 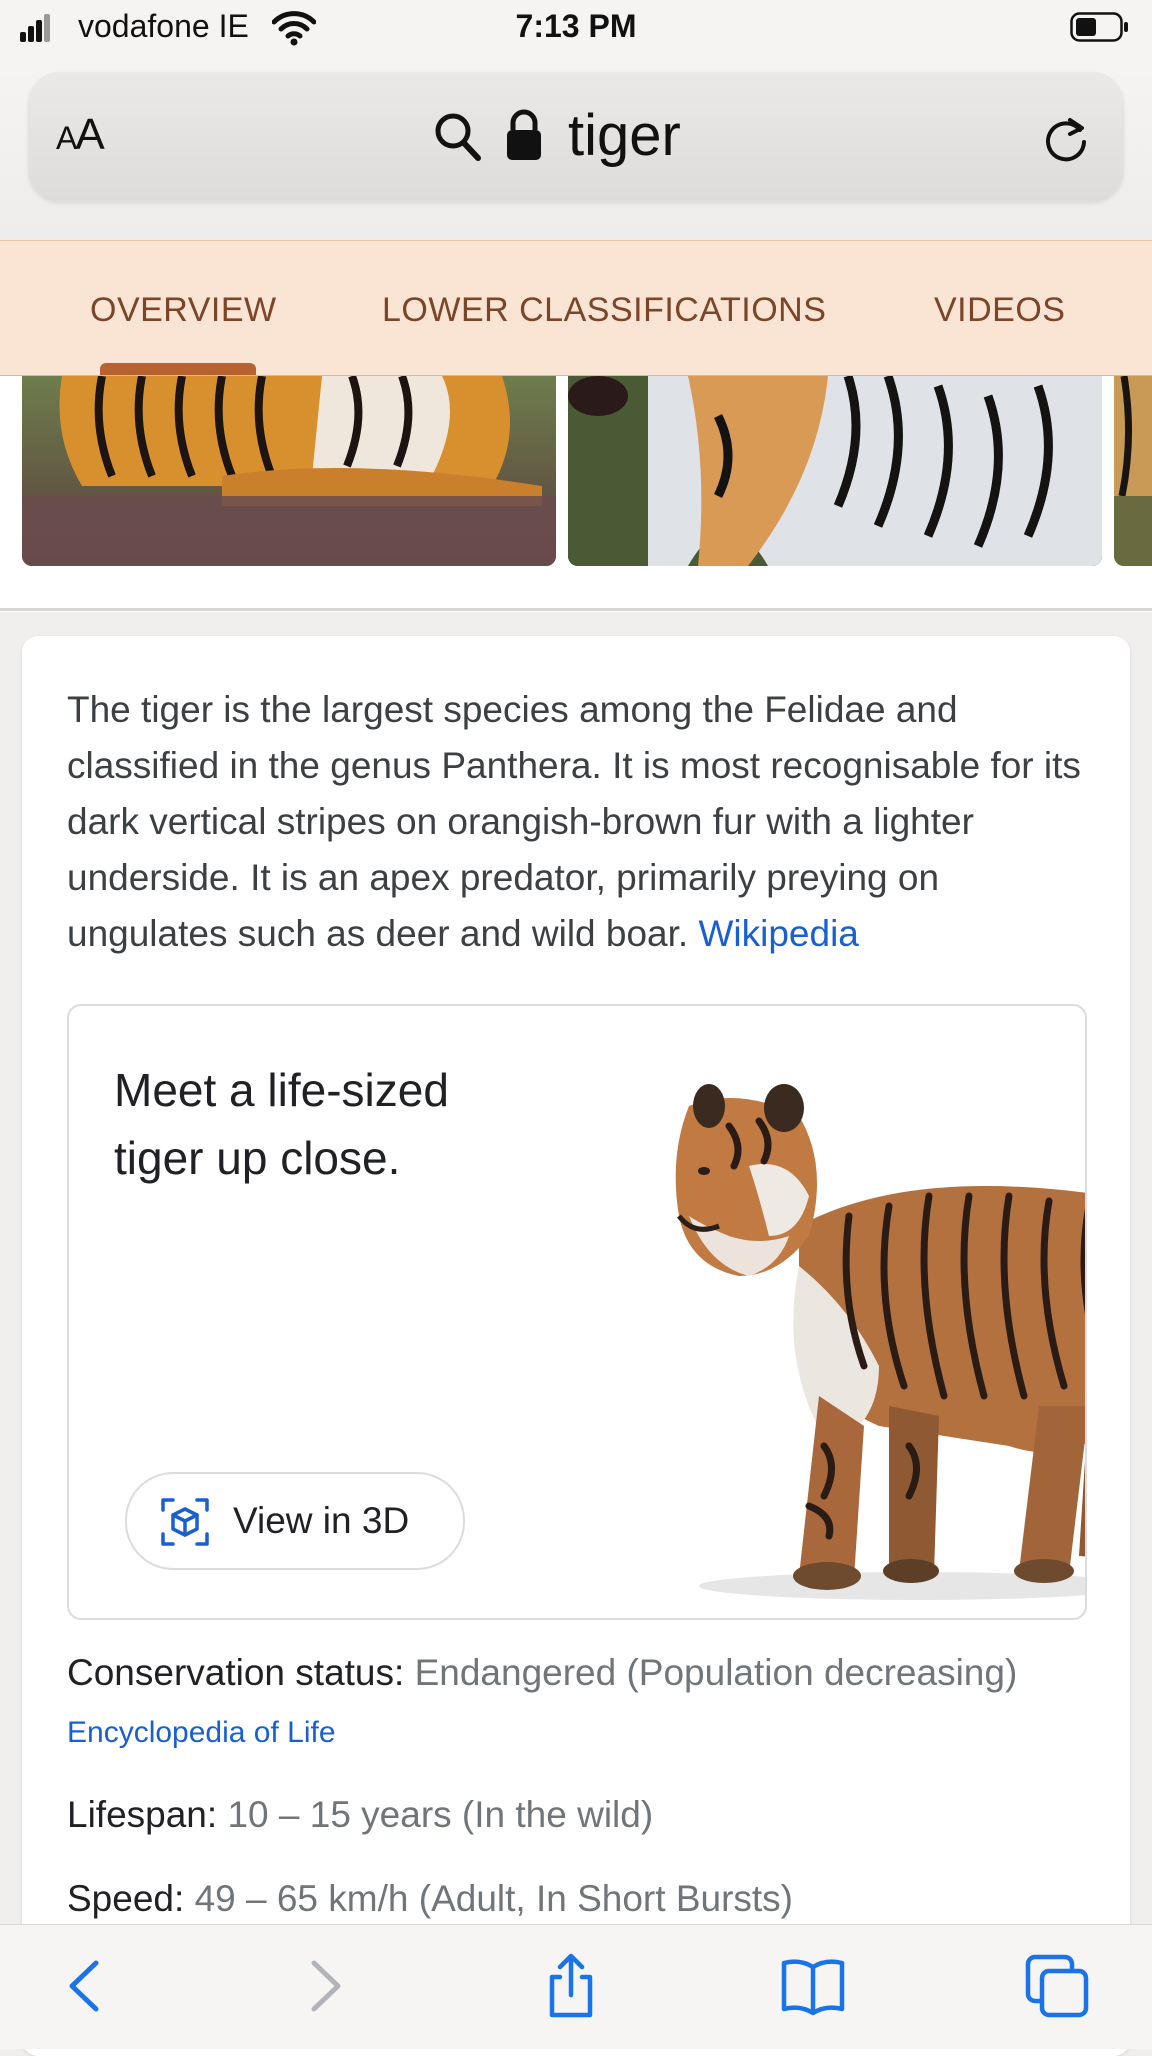 I want to click on status-bar: vodafone IE 7:13 PM, so click(x=576, y=31).